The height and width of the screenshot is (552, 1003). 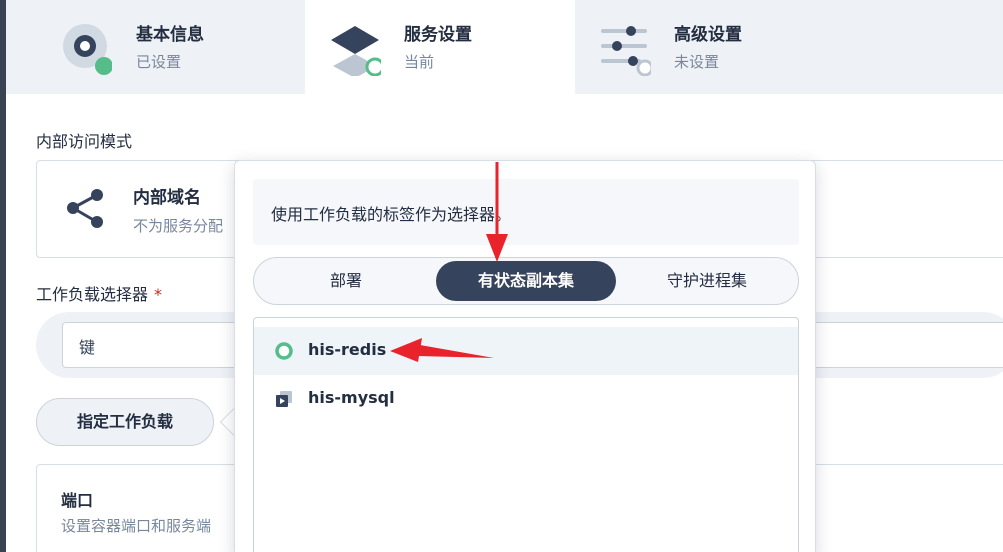 What do you see at coordinates (136, 526) in the screenshot?
I see `ports-desc: 设置容器端口和服务端` at bounding box center [136, 526].